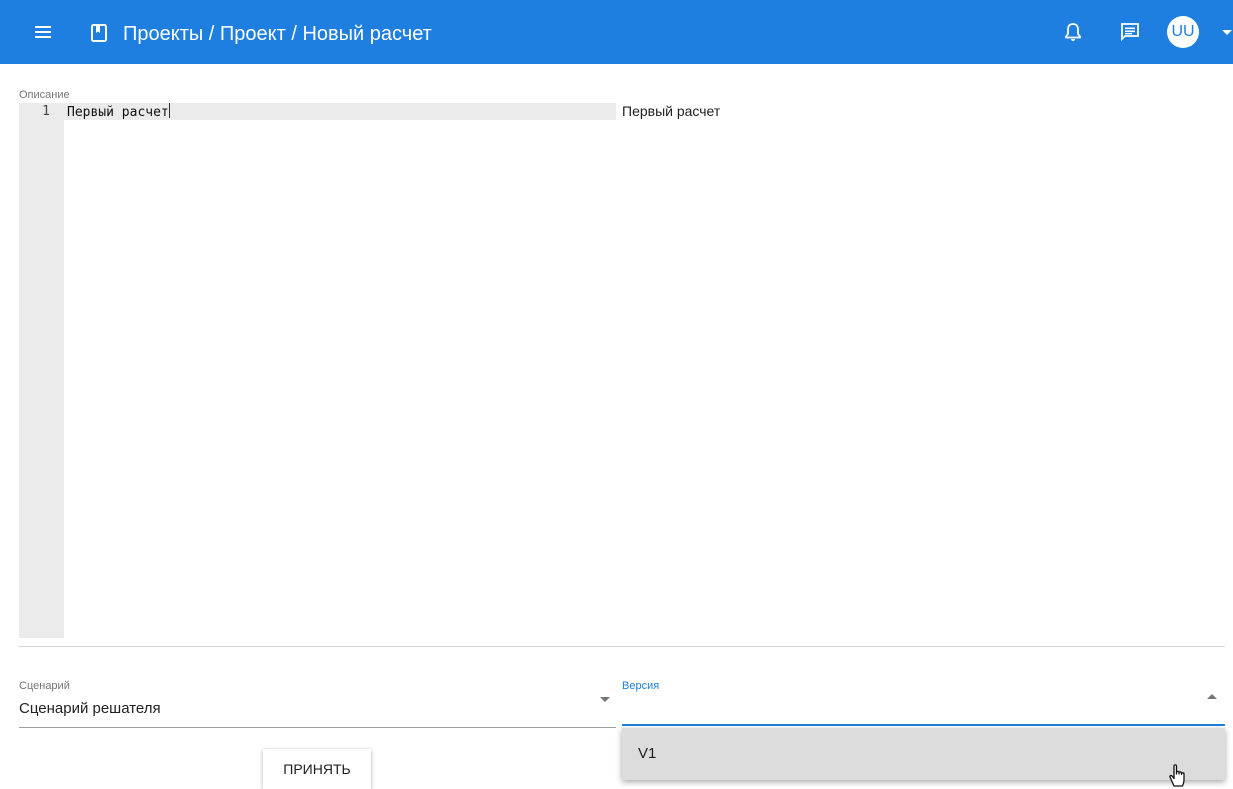 The image size is (1233, 789). What do you see at coordinates (671, 111) in the screenshot?
I see `description-preview: Первый расчет` at bounding box center [671, 111].